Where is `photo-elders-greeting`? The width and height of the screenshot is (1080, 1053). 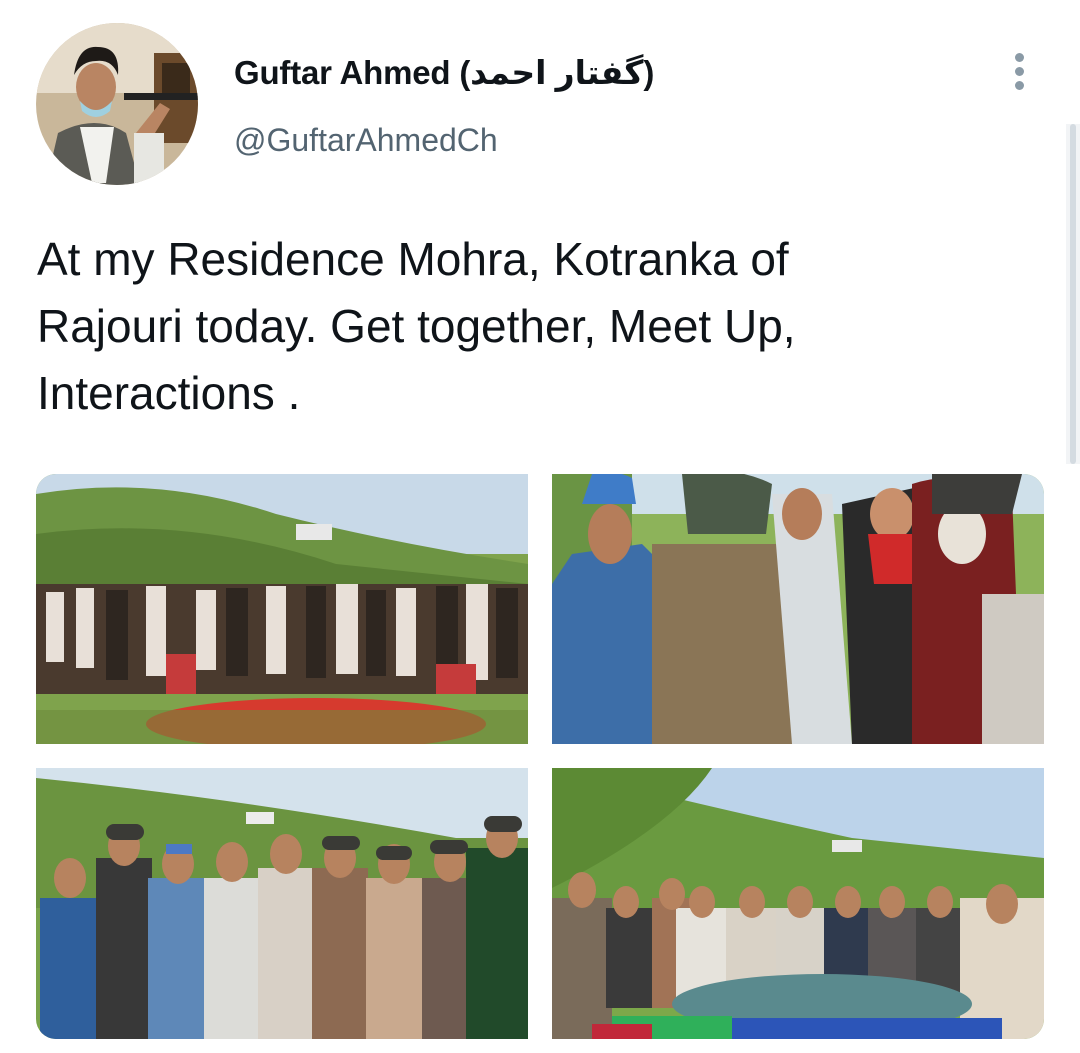 photo-elders-greeting is located at coordinates (798, 609).